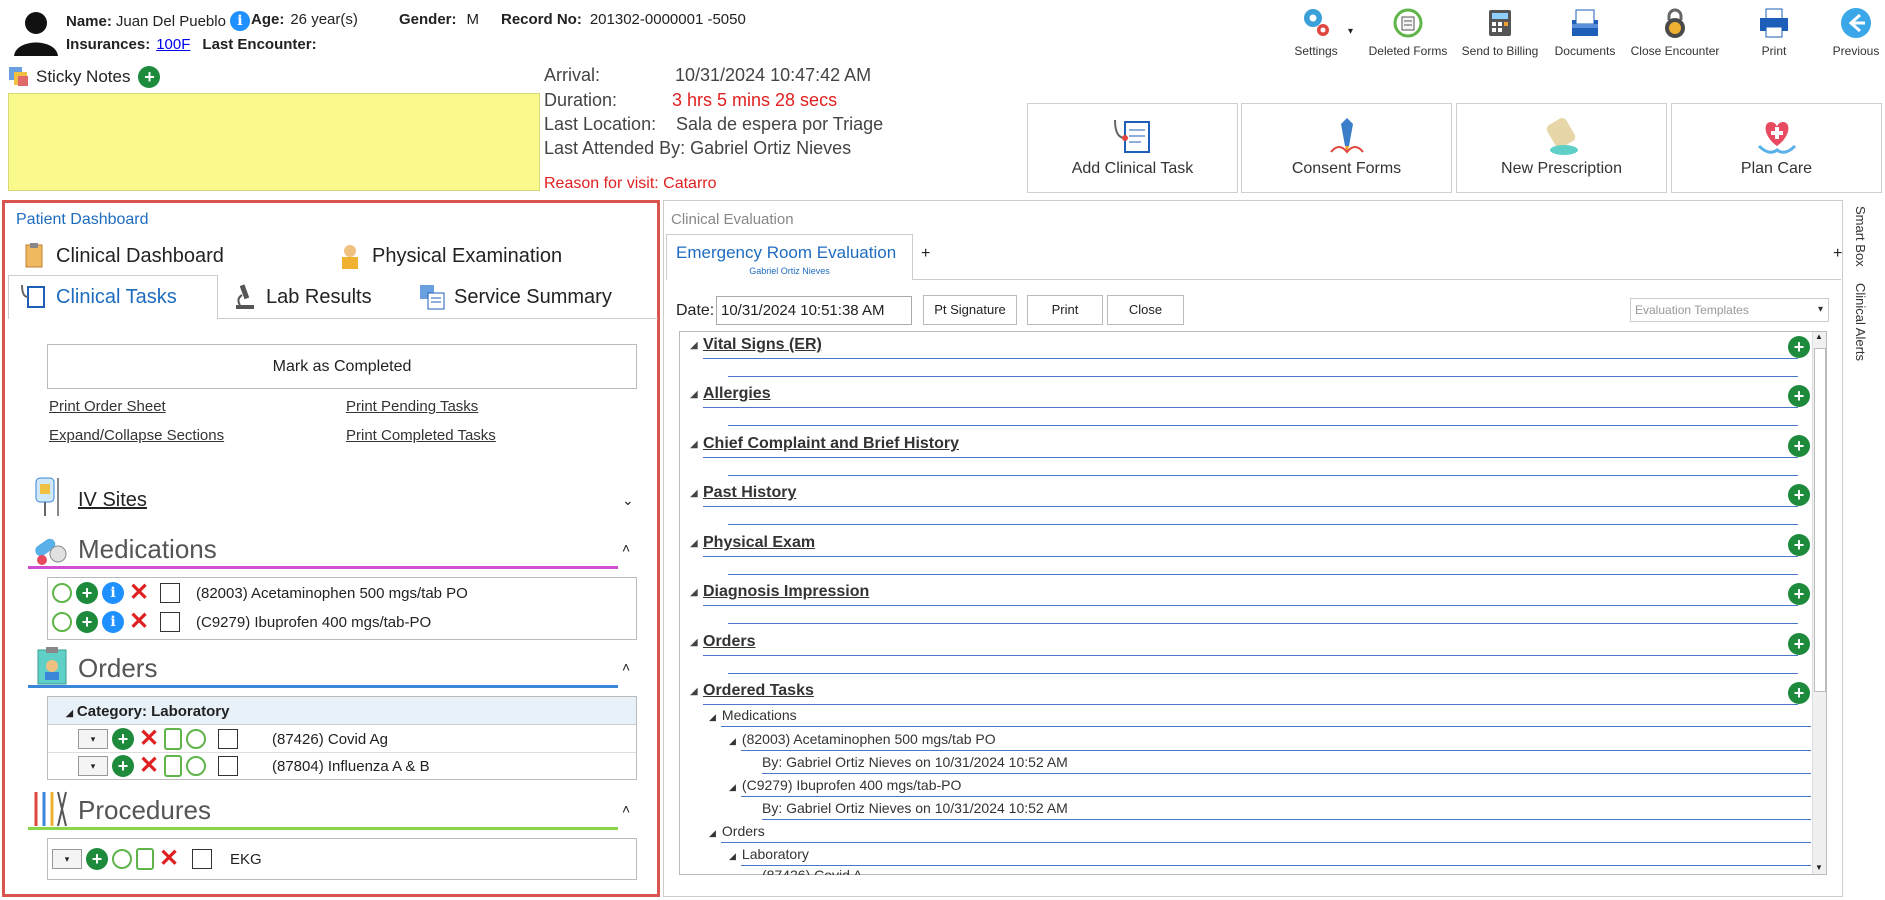 The width and height of the screenshot is (1885, 900). Describe the element at coordinates (970, 310) in the screenshot. I see `pt-signature-button: Pt Signature` at that location.